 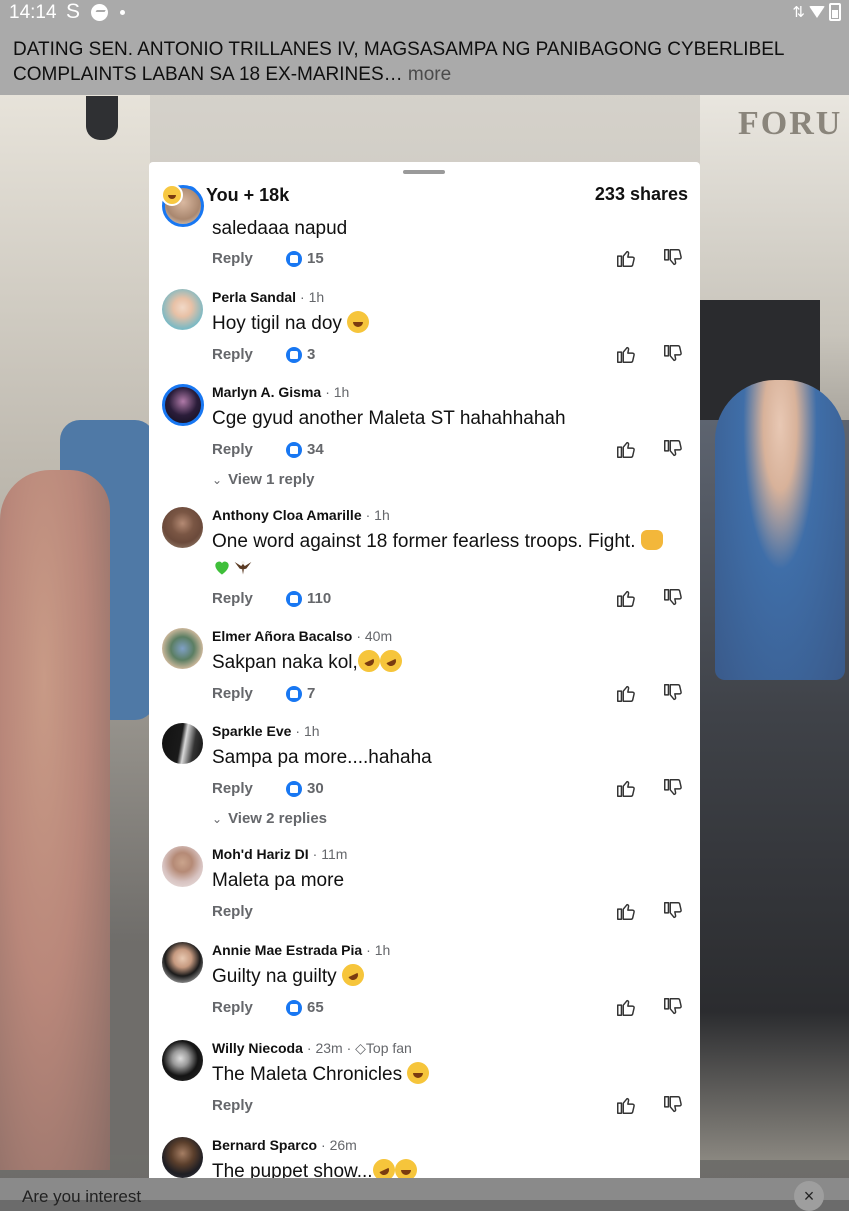 What do you see at coordinates (305, 258) in the screenshot?
I see `like-count: 15` at bounding box center [305, 258].